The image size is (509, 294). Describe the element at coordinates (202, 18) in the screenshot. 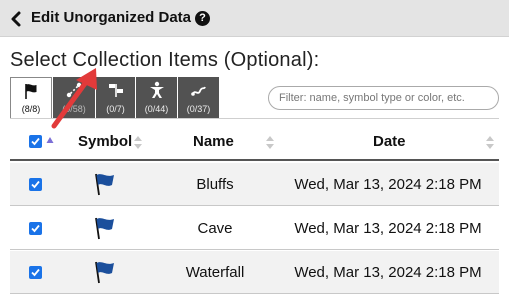

I see `question-circle-icon: ?` at that location.